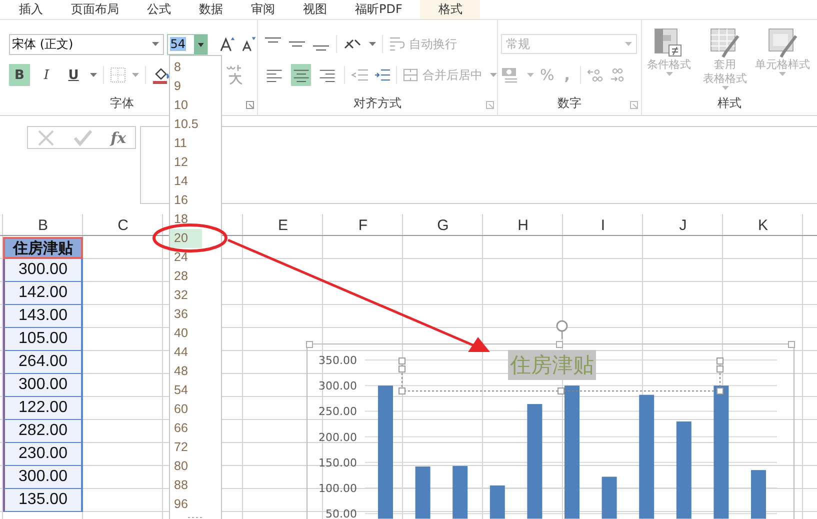  Describe the element at coordinates (73, 75) in the screenshot. I see `format-button: U` at that location.